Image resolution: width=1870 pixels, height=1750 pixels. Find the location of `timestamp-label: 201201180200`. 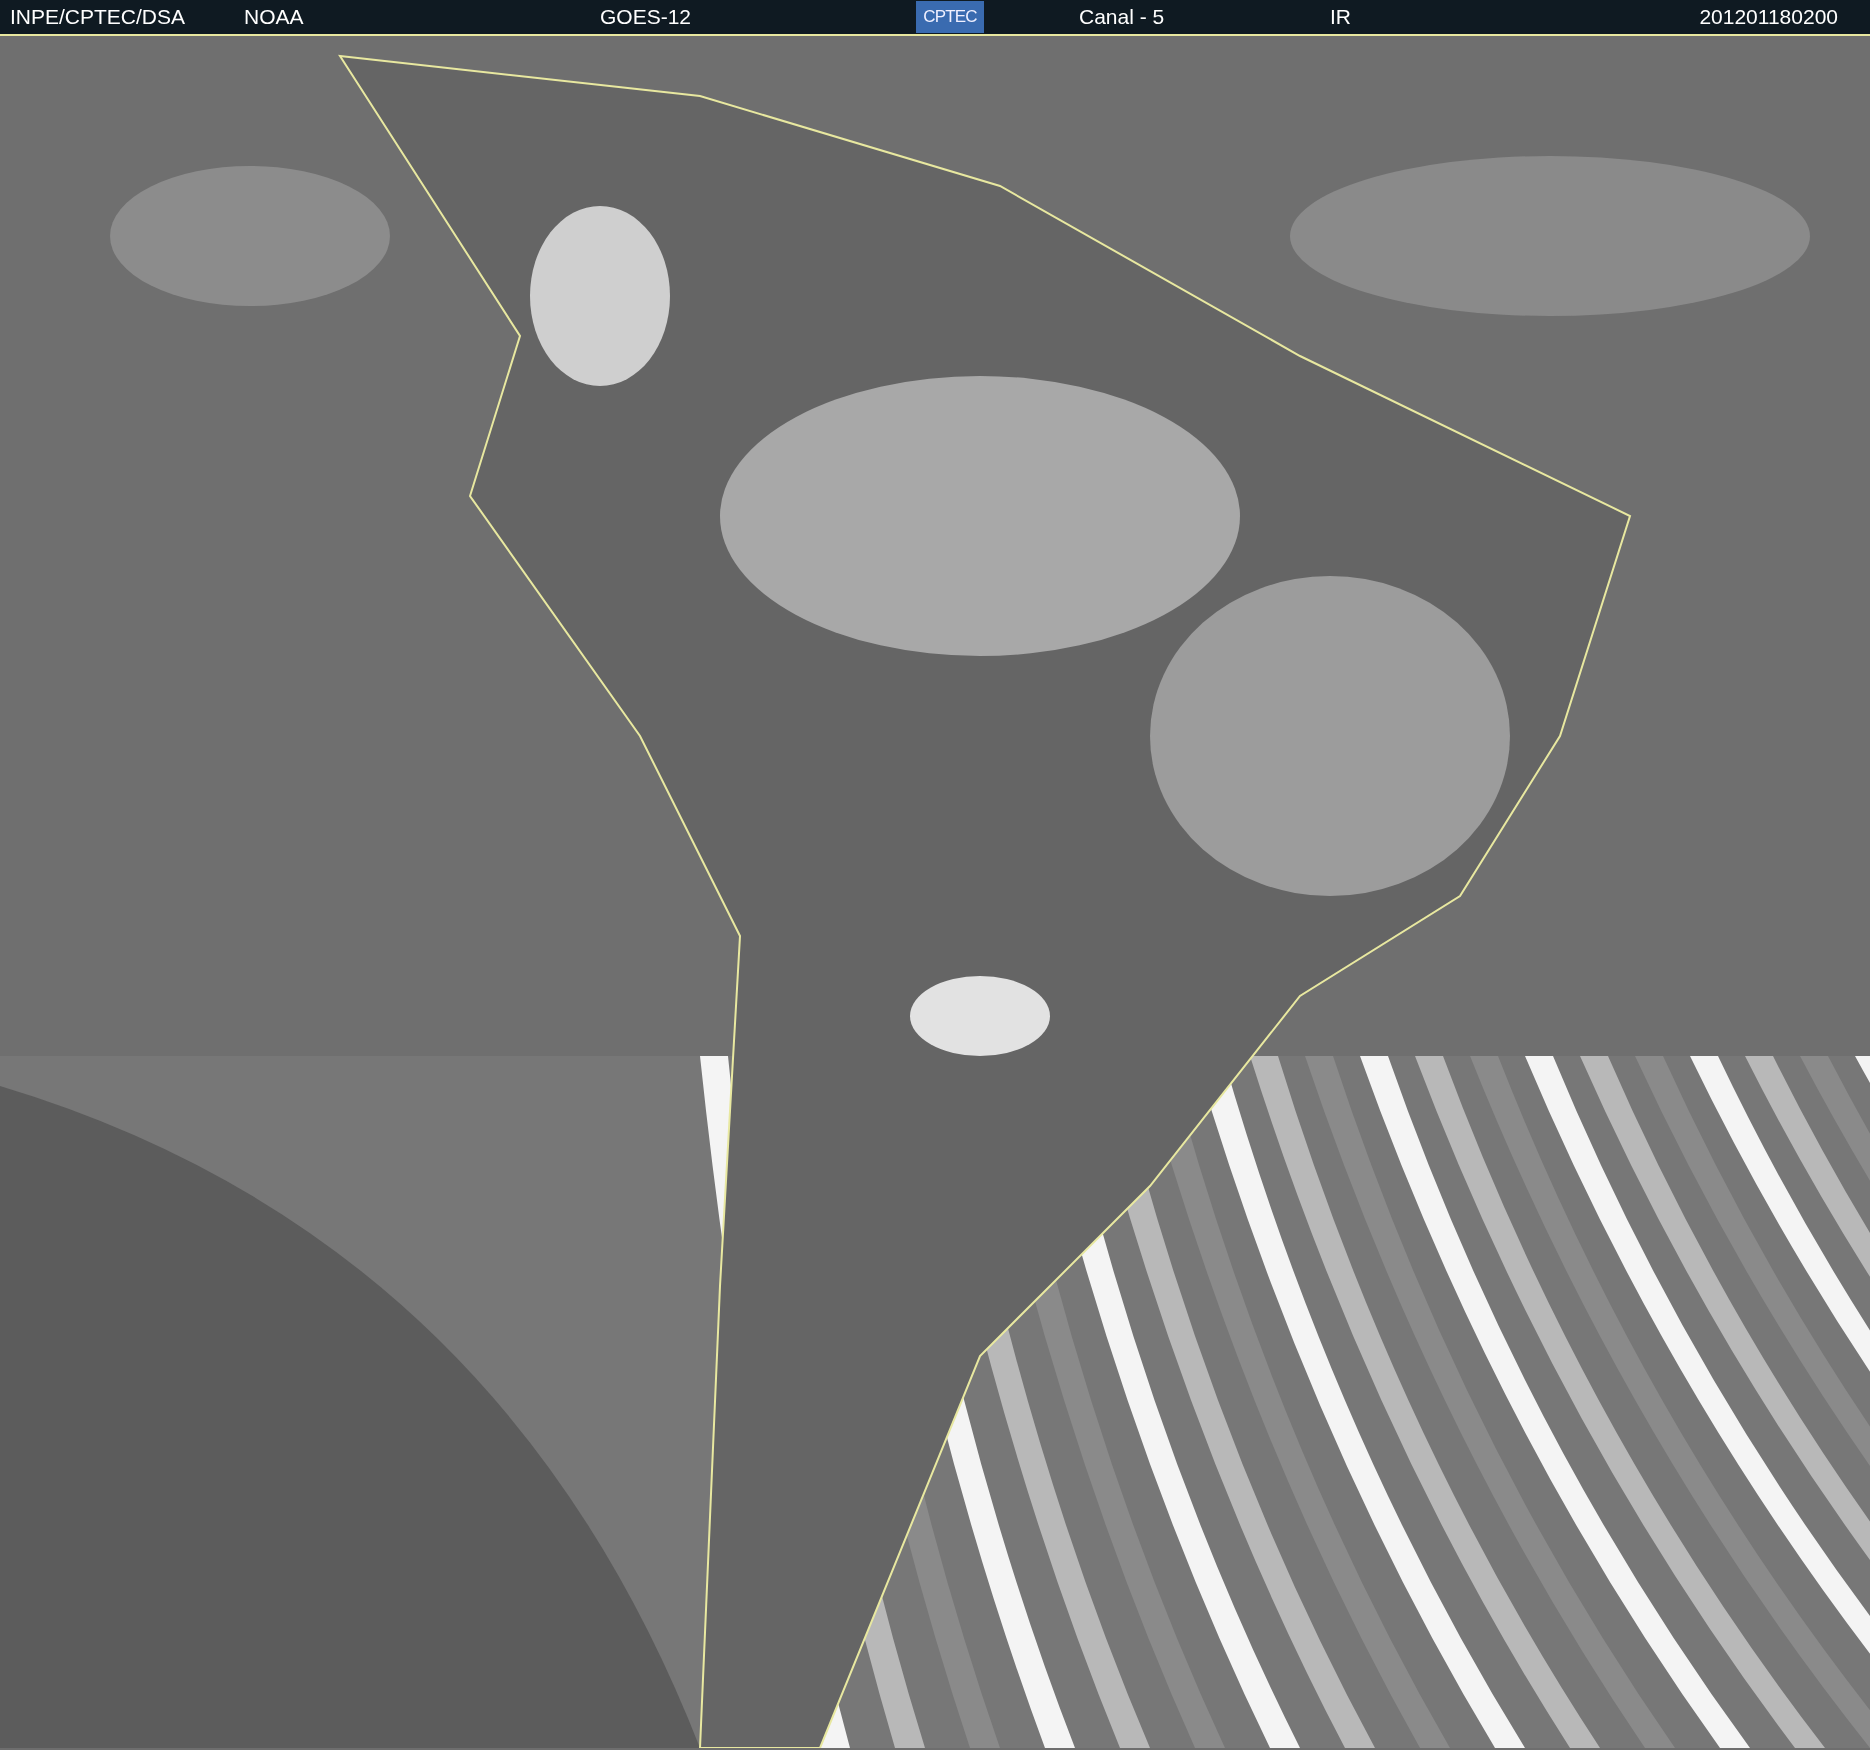

timestamp-label: 201201180200 is located at coordinates (1769, 17).